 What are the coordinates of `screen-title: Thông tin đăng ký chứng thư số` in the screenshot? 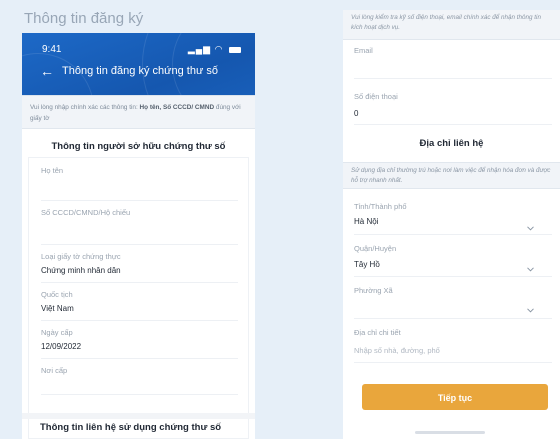 It's located at (140, 71).